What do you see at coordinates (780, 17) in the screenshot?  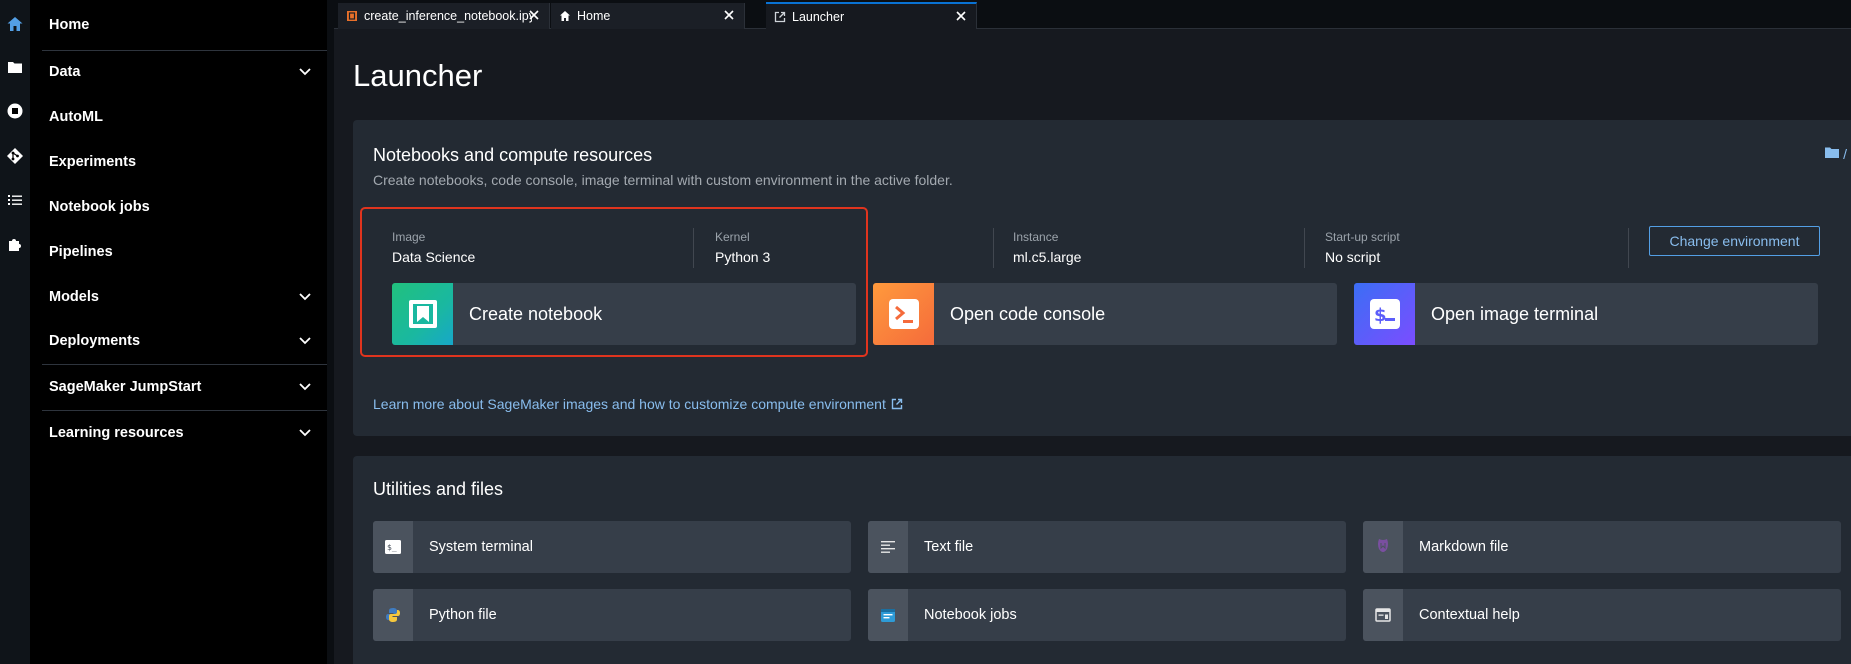 I see `launcher-icon` at bounding box center [780, 17].